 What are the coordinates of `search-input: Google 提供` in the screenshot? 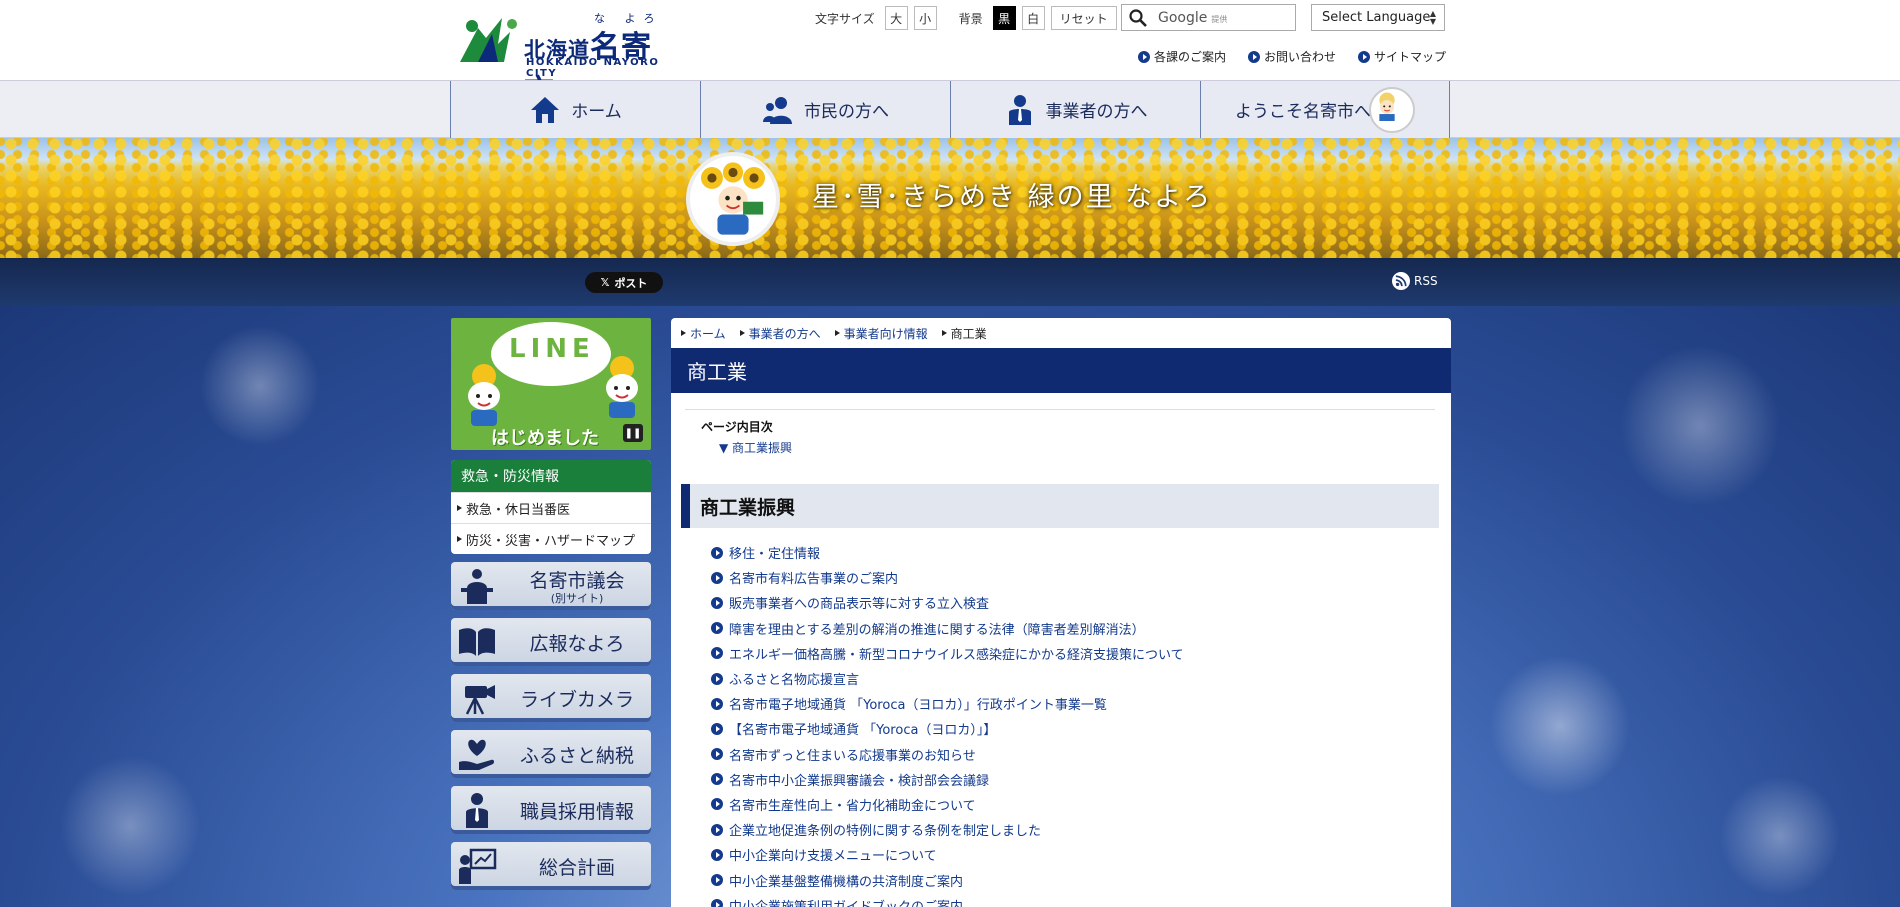 It's located at (1208, 17).